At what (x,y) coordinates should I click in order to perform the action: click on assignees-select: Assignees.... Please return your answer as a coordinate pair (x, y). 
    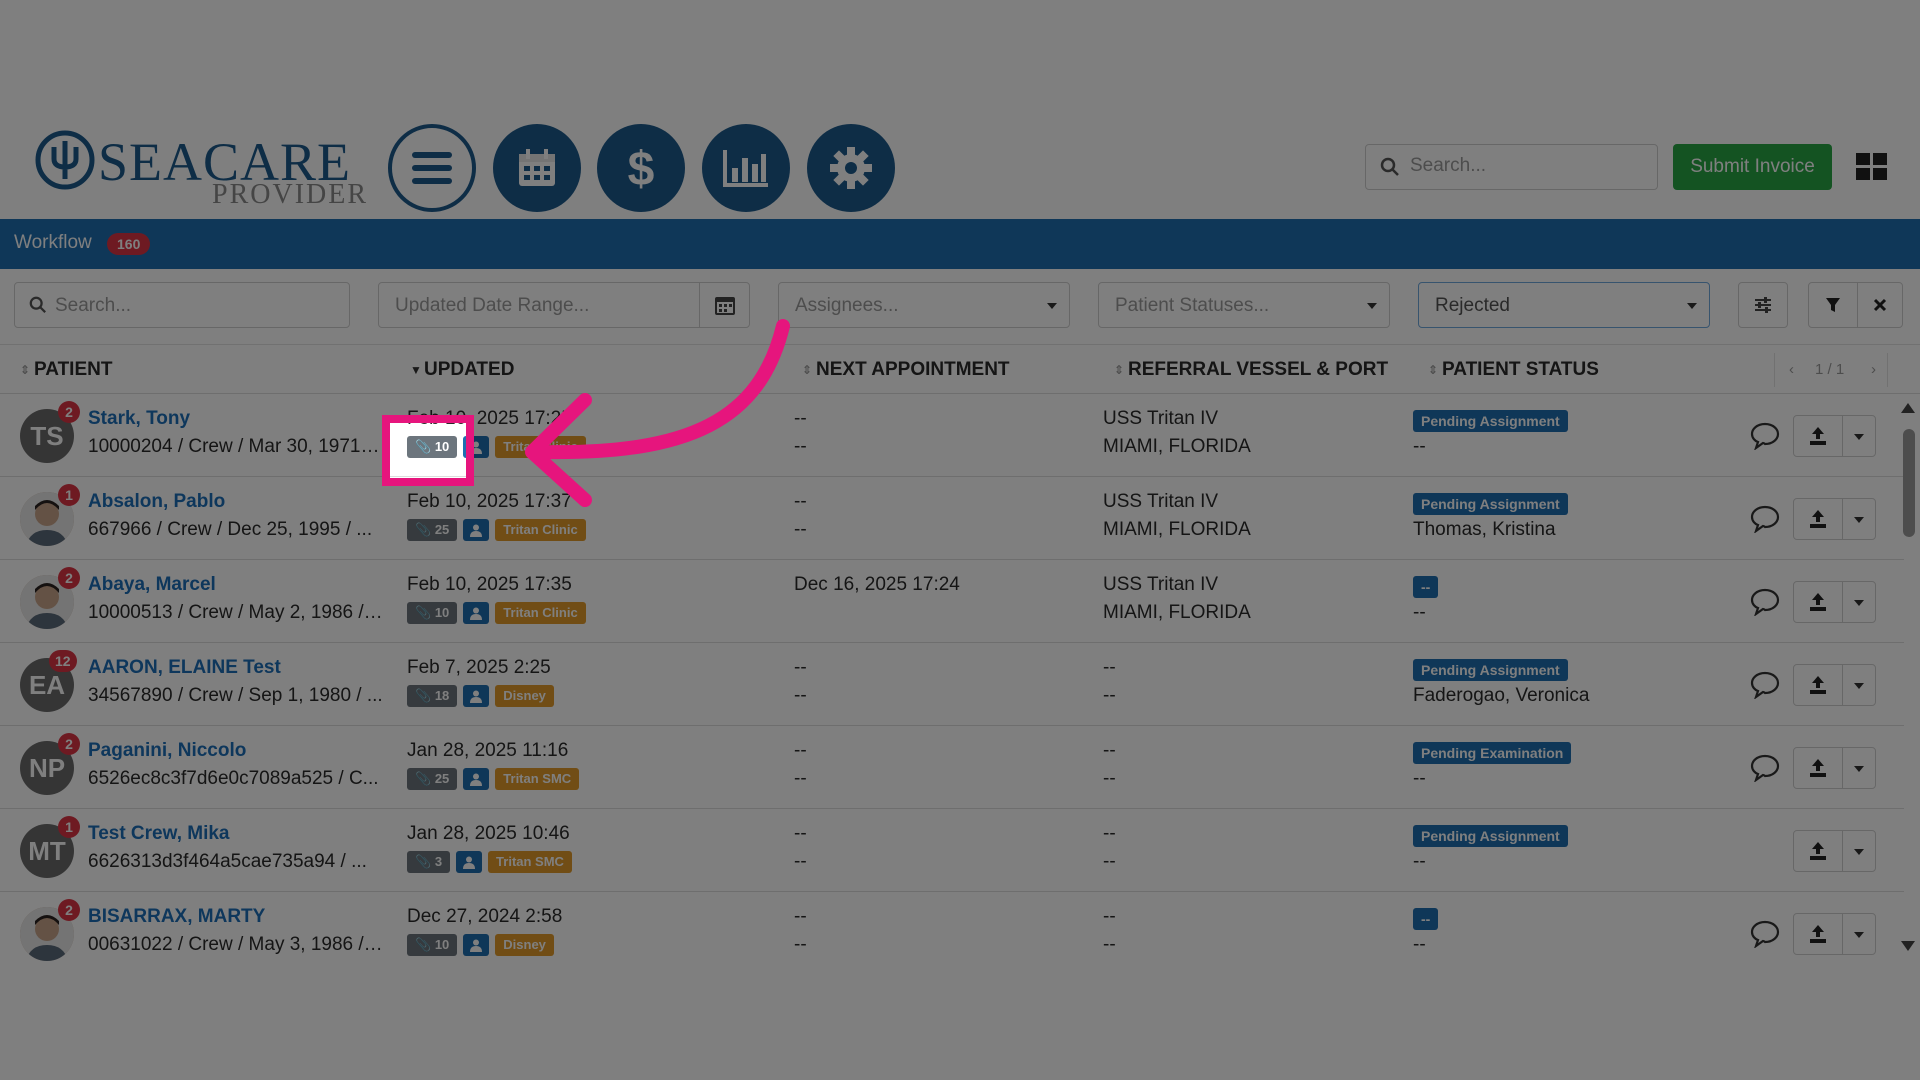
    Looking at the image, I should click on (924, 305).